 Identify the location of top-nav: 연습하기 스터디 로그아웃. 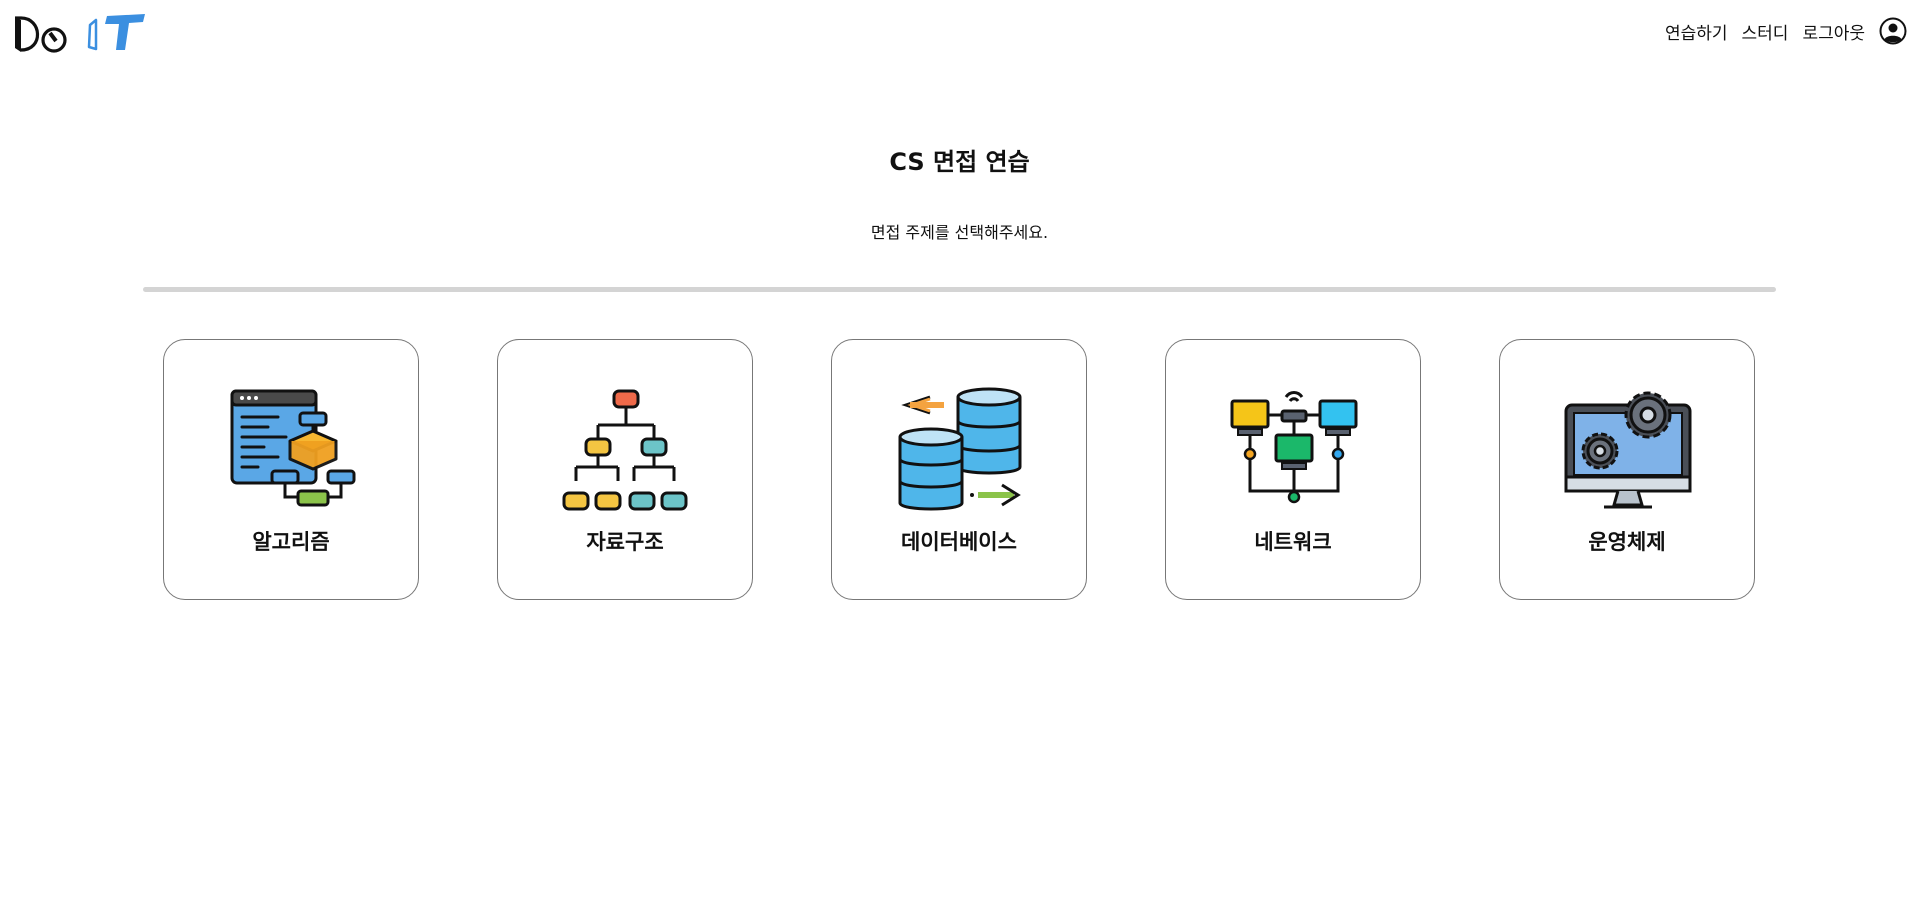
(1786, 31).